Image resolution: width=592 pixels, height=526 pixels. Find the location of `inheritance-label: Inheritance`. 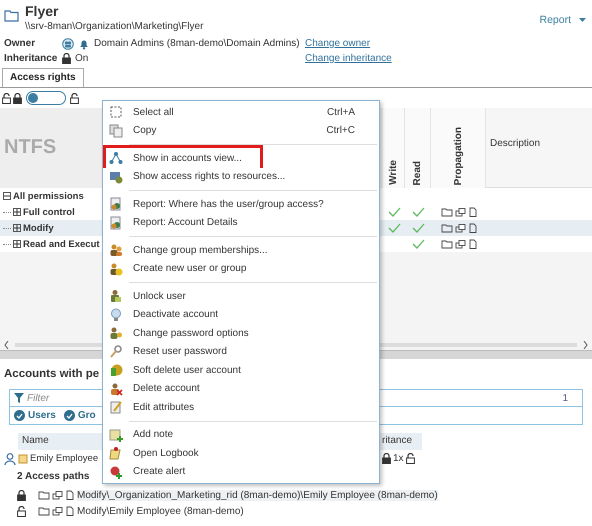

inheritance-label: Inheritance is located at coordinates (31, 58).